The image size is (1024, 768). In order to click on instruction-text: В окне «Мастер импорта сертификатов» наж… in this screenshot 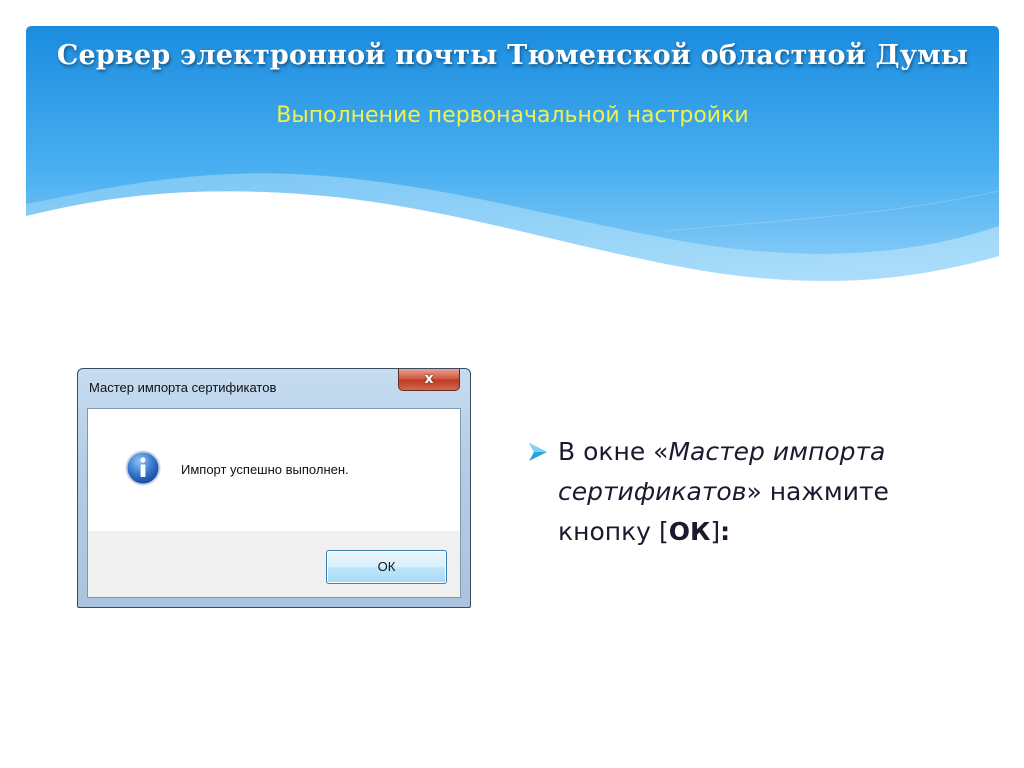, I will do `click(763, 492)`.